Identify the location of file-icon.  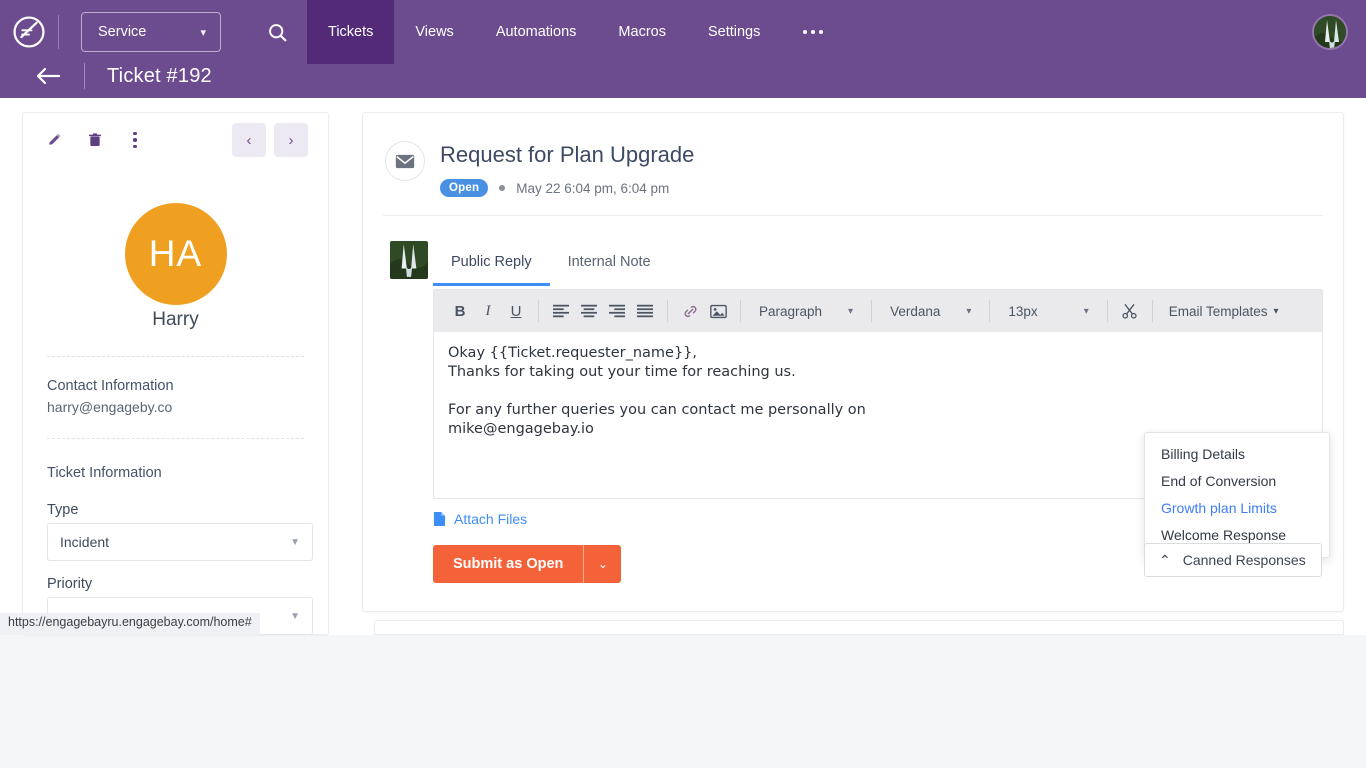
(439, 519).